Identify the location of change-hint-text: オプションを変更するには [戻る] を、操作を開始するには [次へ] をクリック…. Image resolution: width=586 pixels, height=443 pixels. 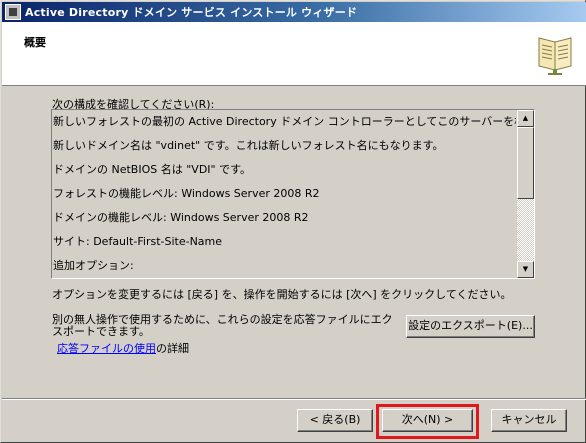
(282, 294).